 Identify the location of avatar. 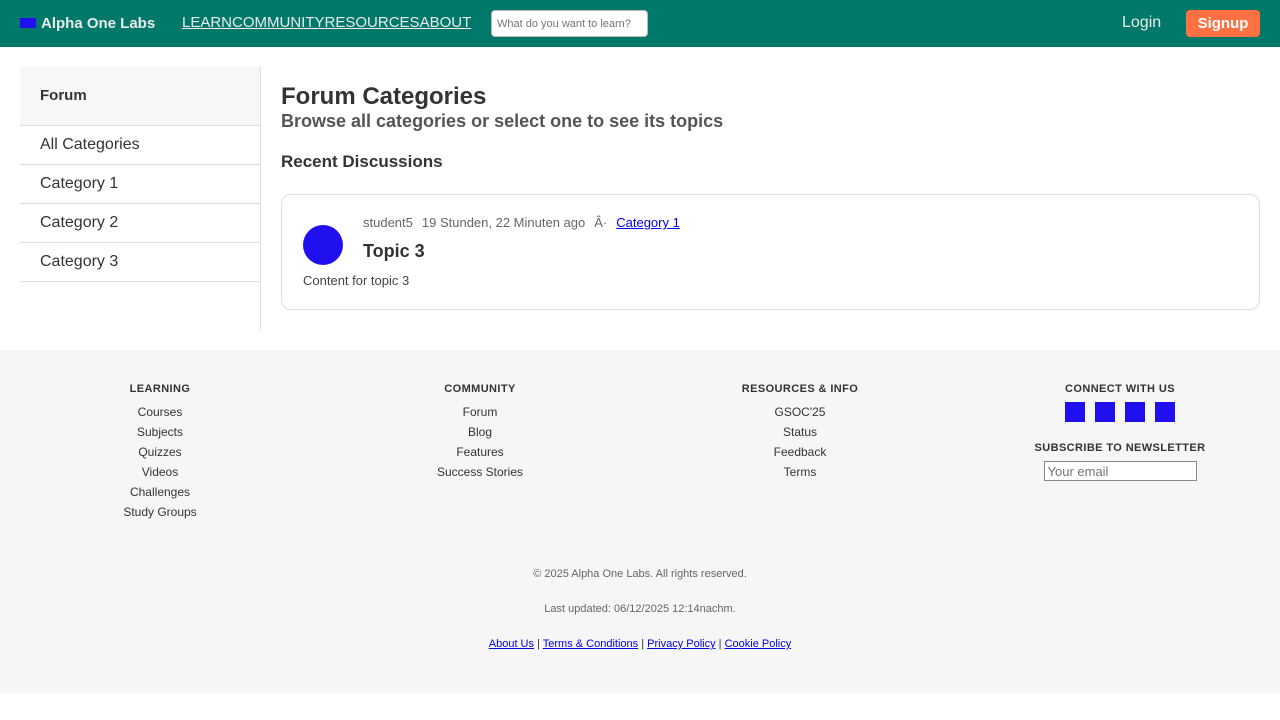
(323, 245).